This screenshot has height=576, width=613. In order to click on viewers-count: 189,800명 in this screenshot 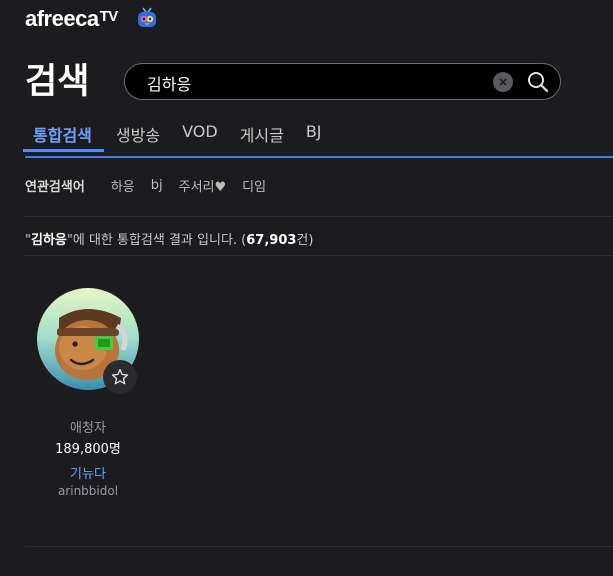, I will do `click(88, 449)`.